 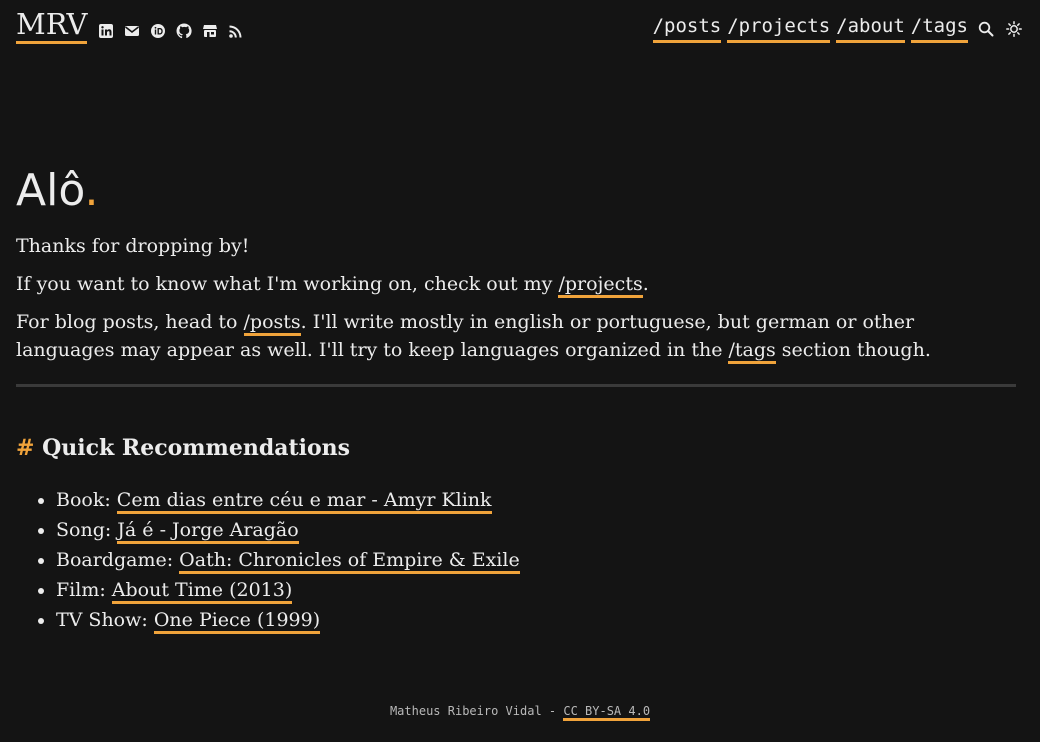 What do you see at coordinates (236, 31) in the screenshot?
I see `rss-icon` at bounding box center [236, 31].